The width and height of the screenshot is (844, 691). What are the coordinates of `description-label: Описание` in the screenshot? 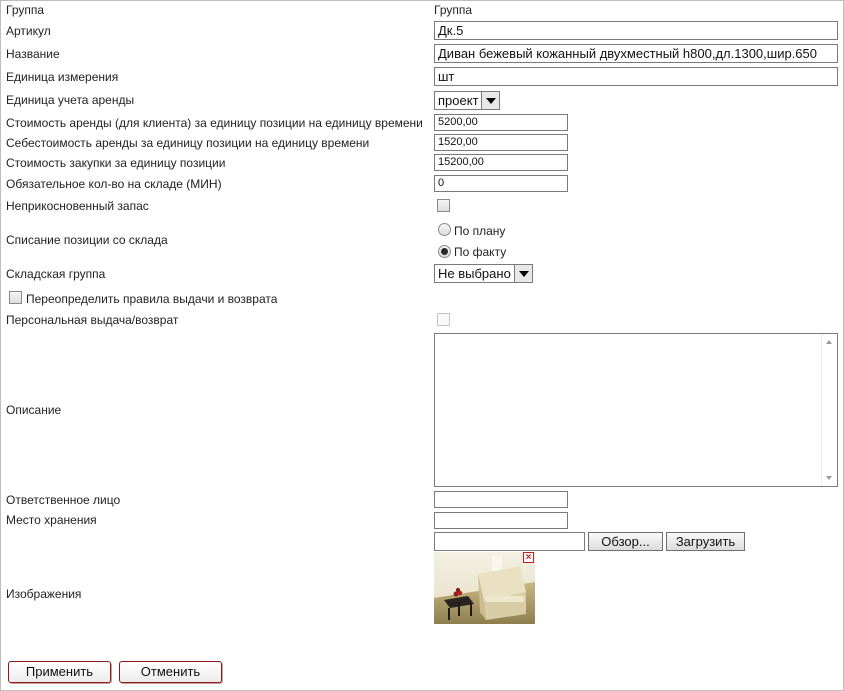 It's located at (34, 410).